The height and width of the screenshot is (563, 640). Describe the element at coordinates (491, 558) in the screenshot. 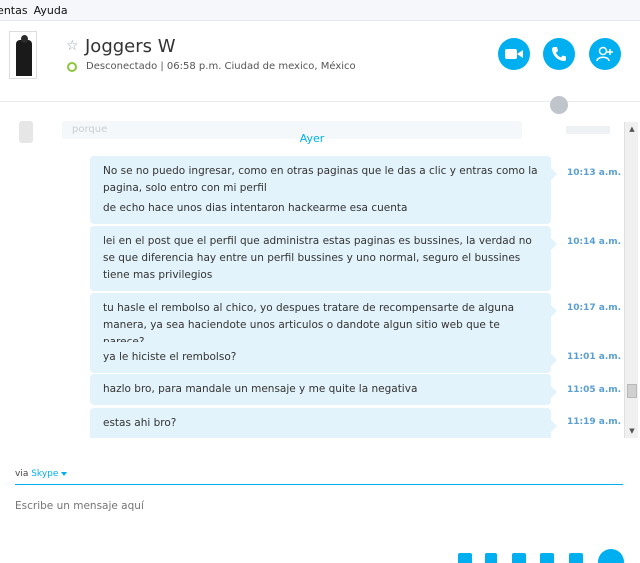

I see `file-icon` at that location.